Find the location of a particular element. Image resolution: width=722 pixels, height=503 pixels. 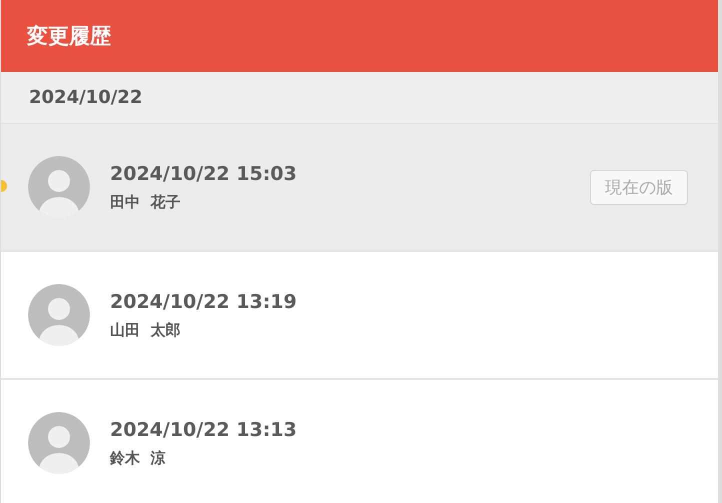

header-title: 変更履歴 is located at coordinates (69, 36).